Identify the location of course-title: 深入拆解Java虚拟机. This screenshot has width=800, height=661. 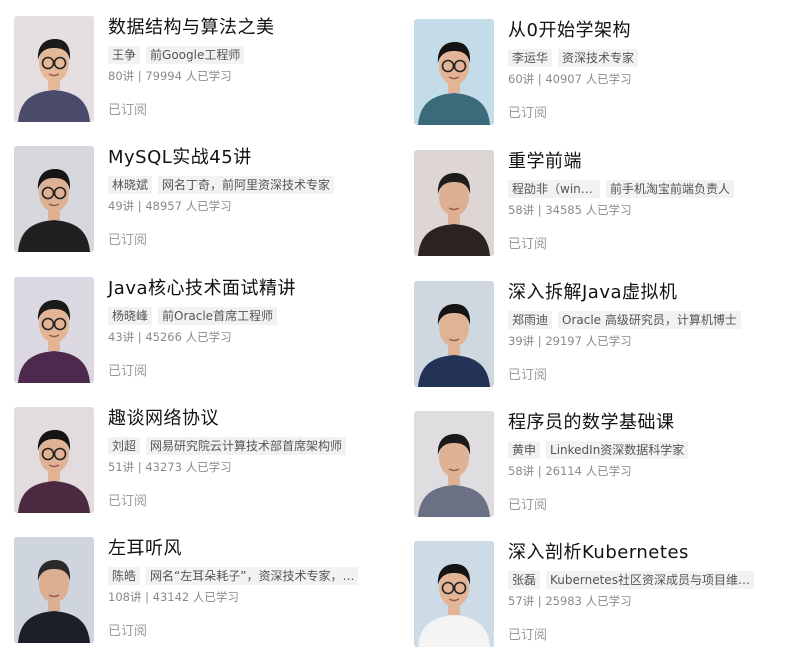
(651, 293).